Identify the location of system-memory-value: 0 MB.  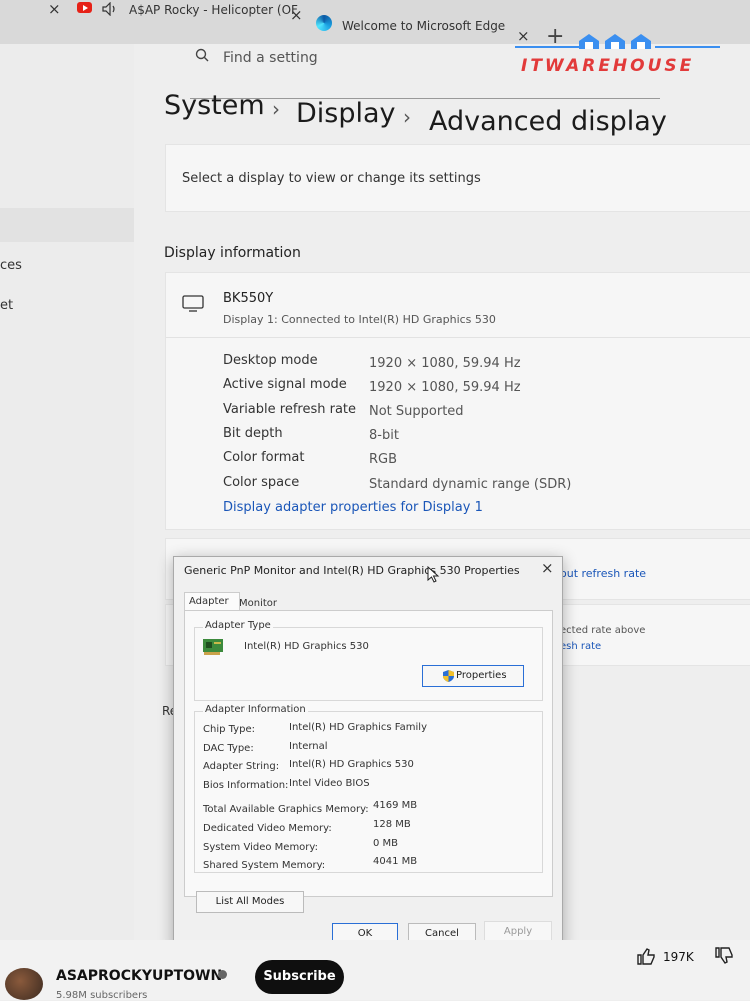
(386, 843).